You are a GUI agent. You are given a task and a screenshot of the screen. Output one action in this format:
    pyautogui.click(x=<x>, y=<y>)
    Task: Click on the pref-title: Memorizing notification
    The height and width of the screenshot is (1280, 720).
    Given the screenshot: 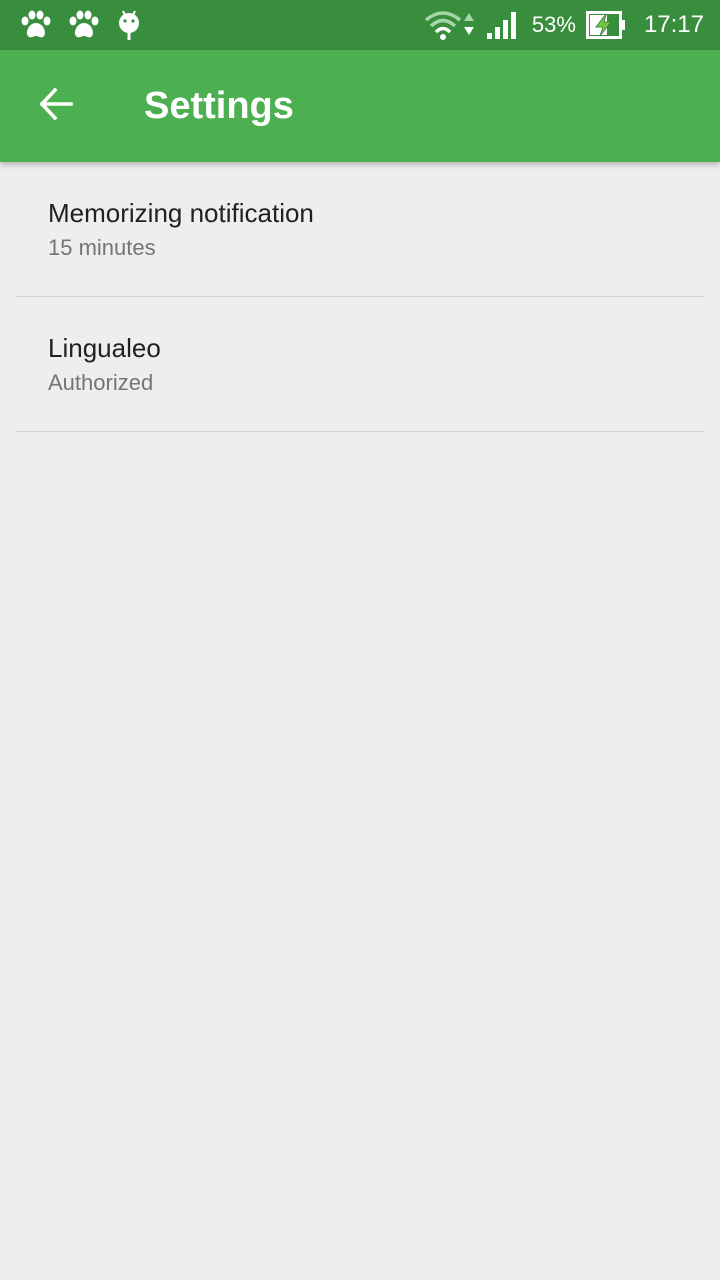 What is the action you would take?
    pyautogui.click(x=181, y=213)
    